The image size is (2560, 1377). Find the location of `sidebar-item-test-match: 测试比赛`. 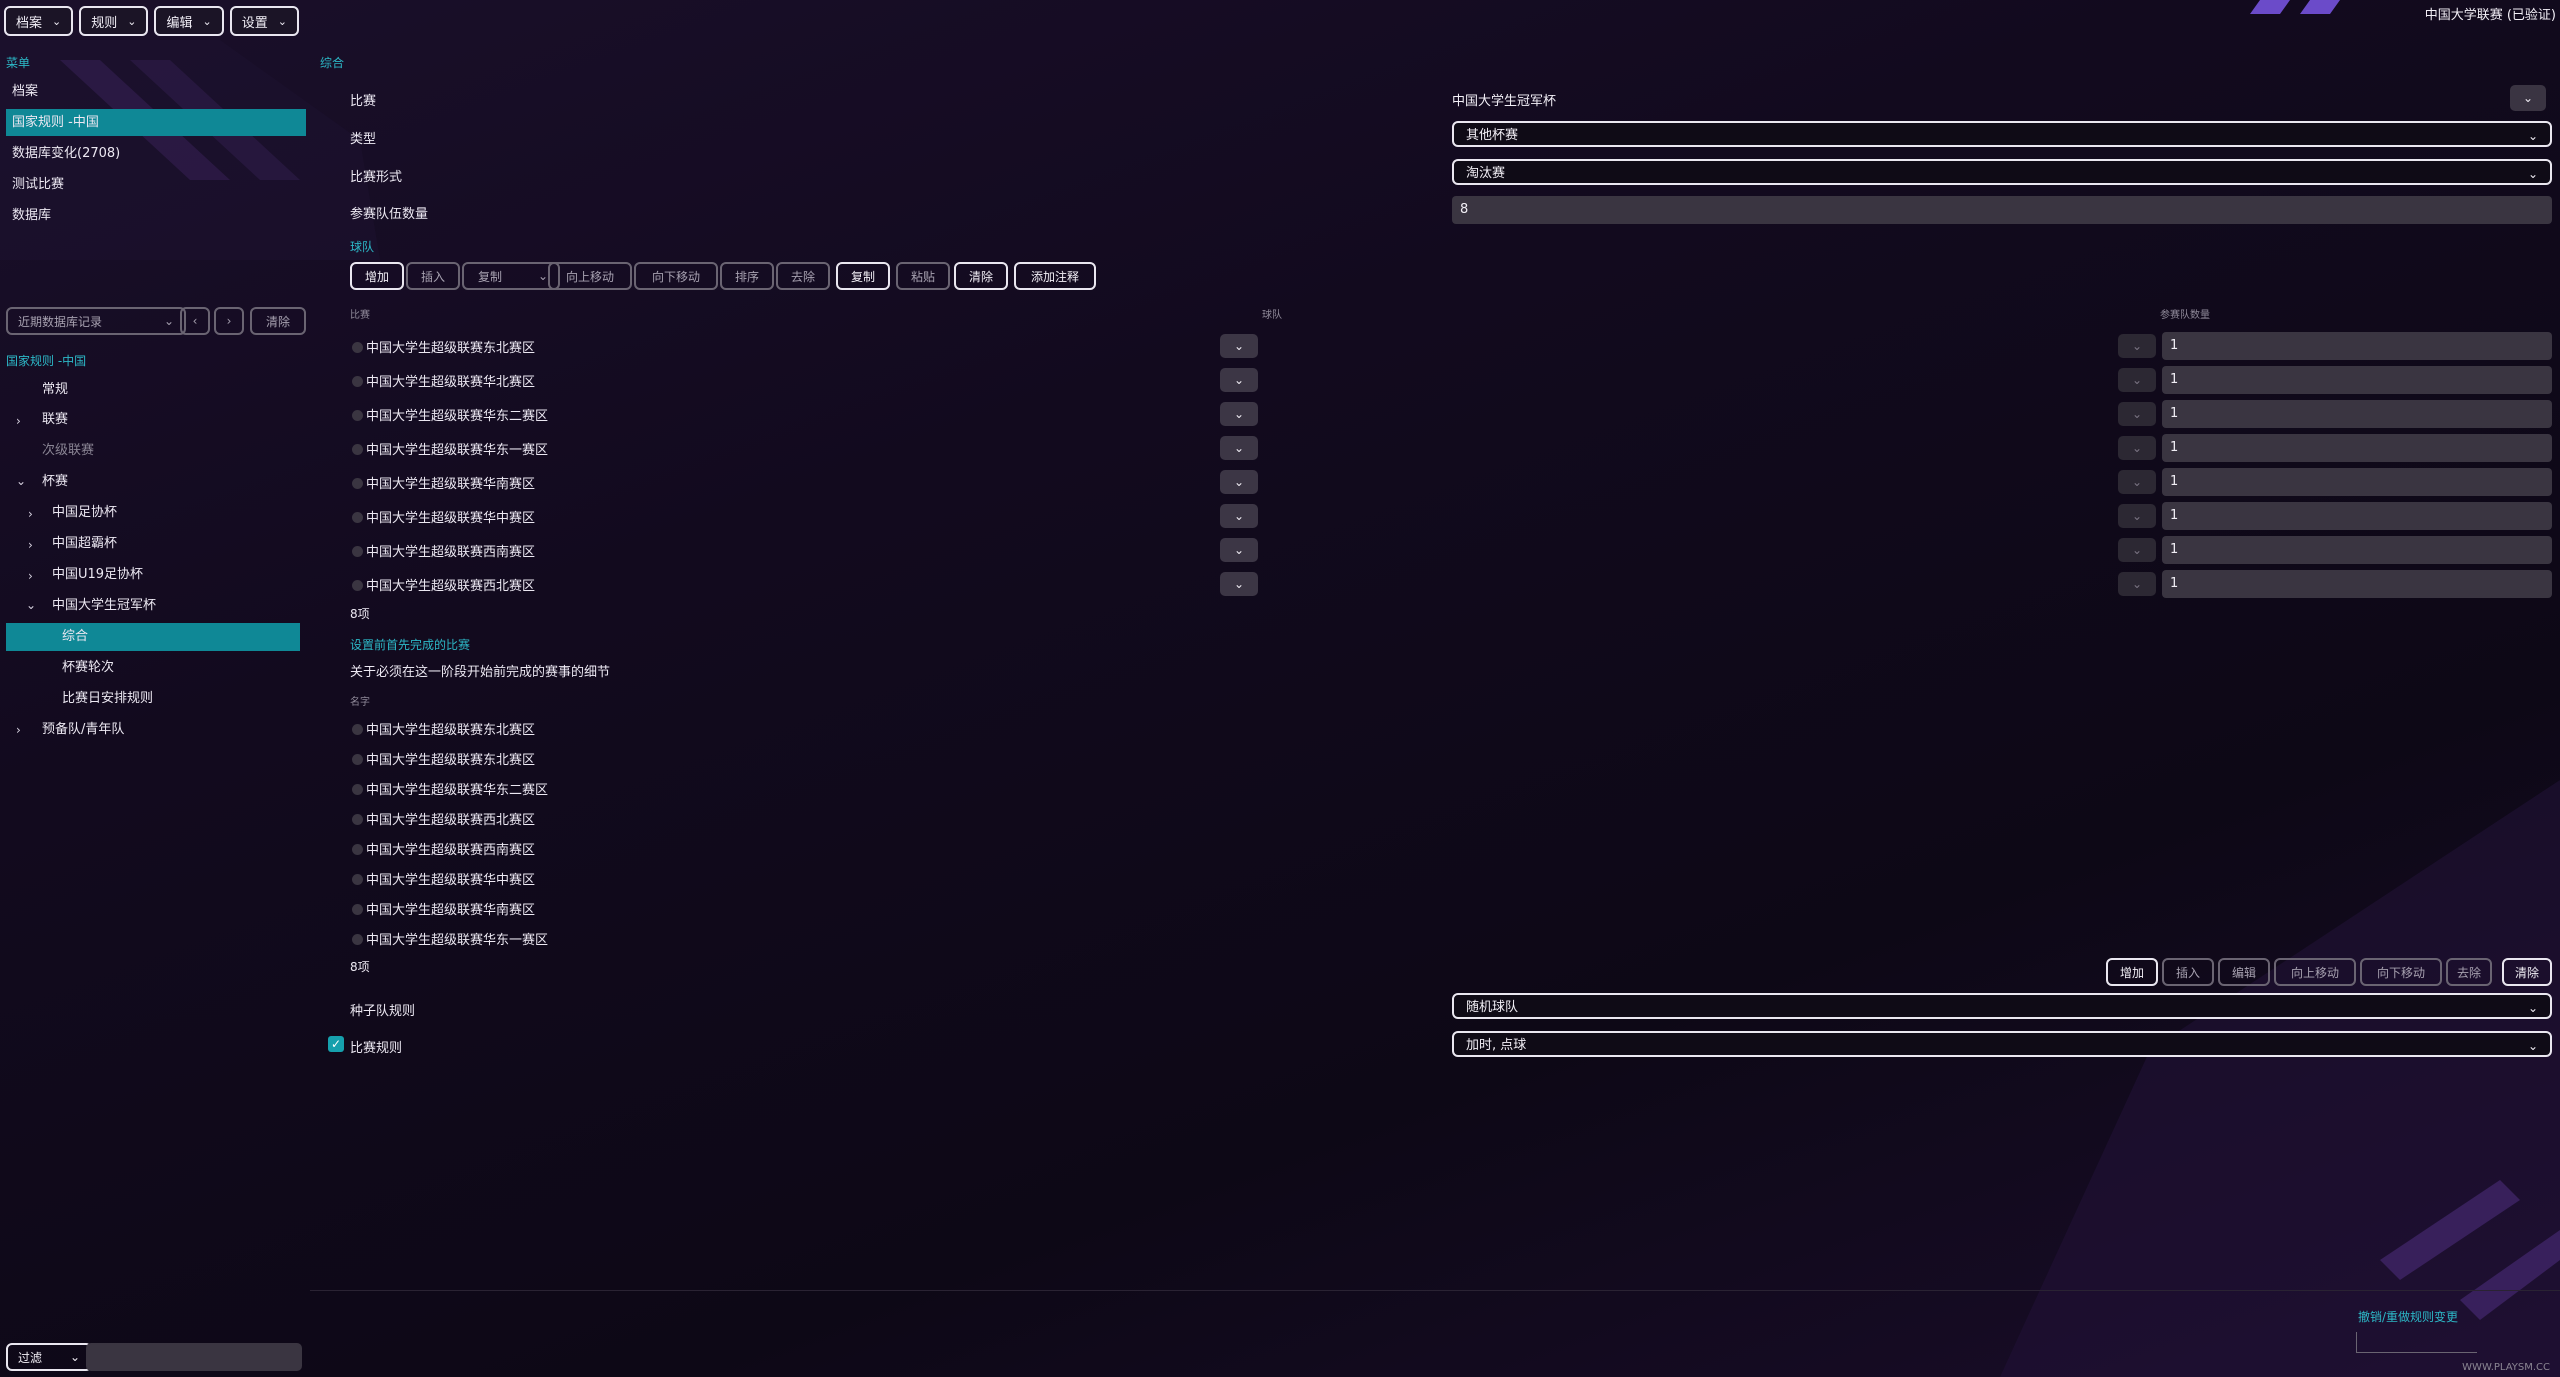

sidebar-item-test-match: 测试比赛 is located at coordinates (156, 184).